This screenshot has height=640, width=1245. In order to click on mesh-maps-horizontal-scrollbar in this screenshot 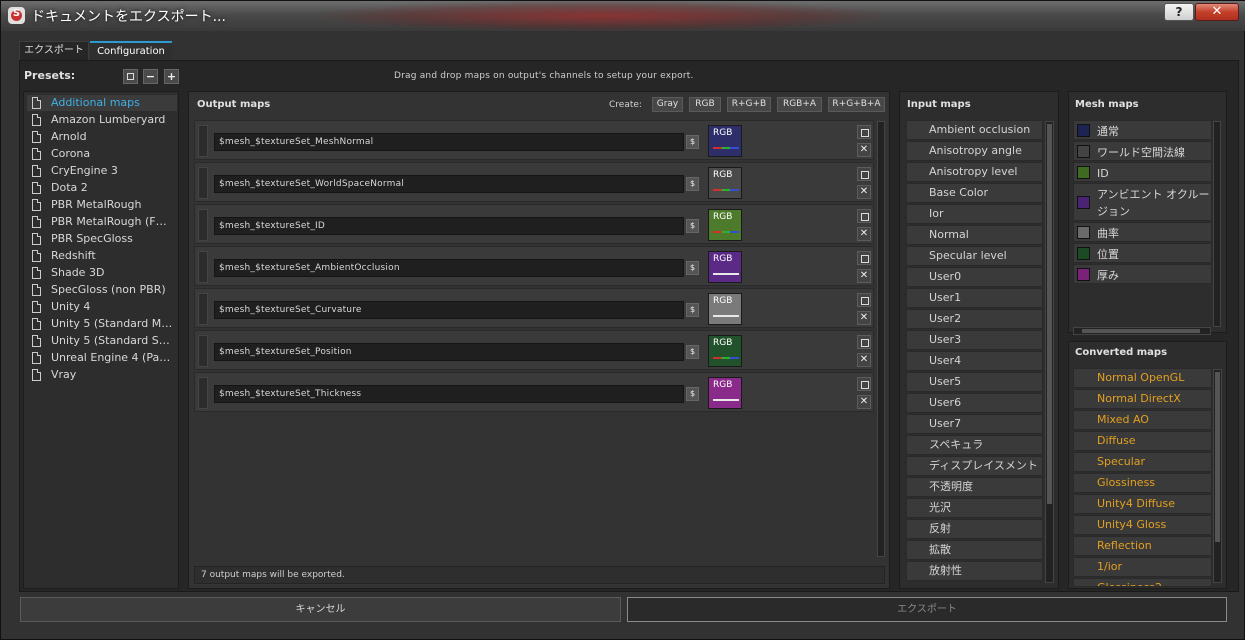, I will do `click(1142, 331)`.